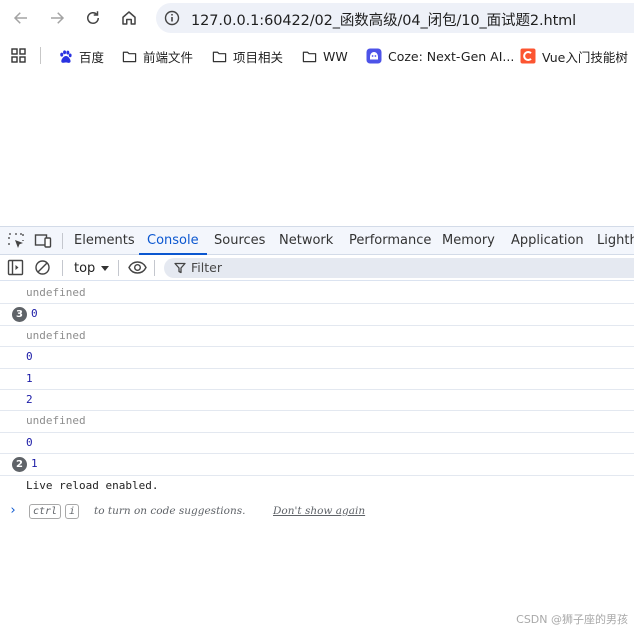 The width and height of the screenshot is (634, 629). I want to click on filter-input: Filter, so click(399, 268).